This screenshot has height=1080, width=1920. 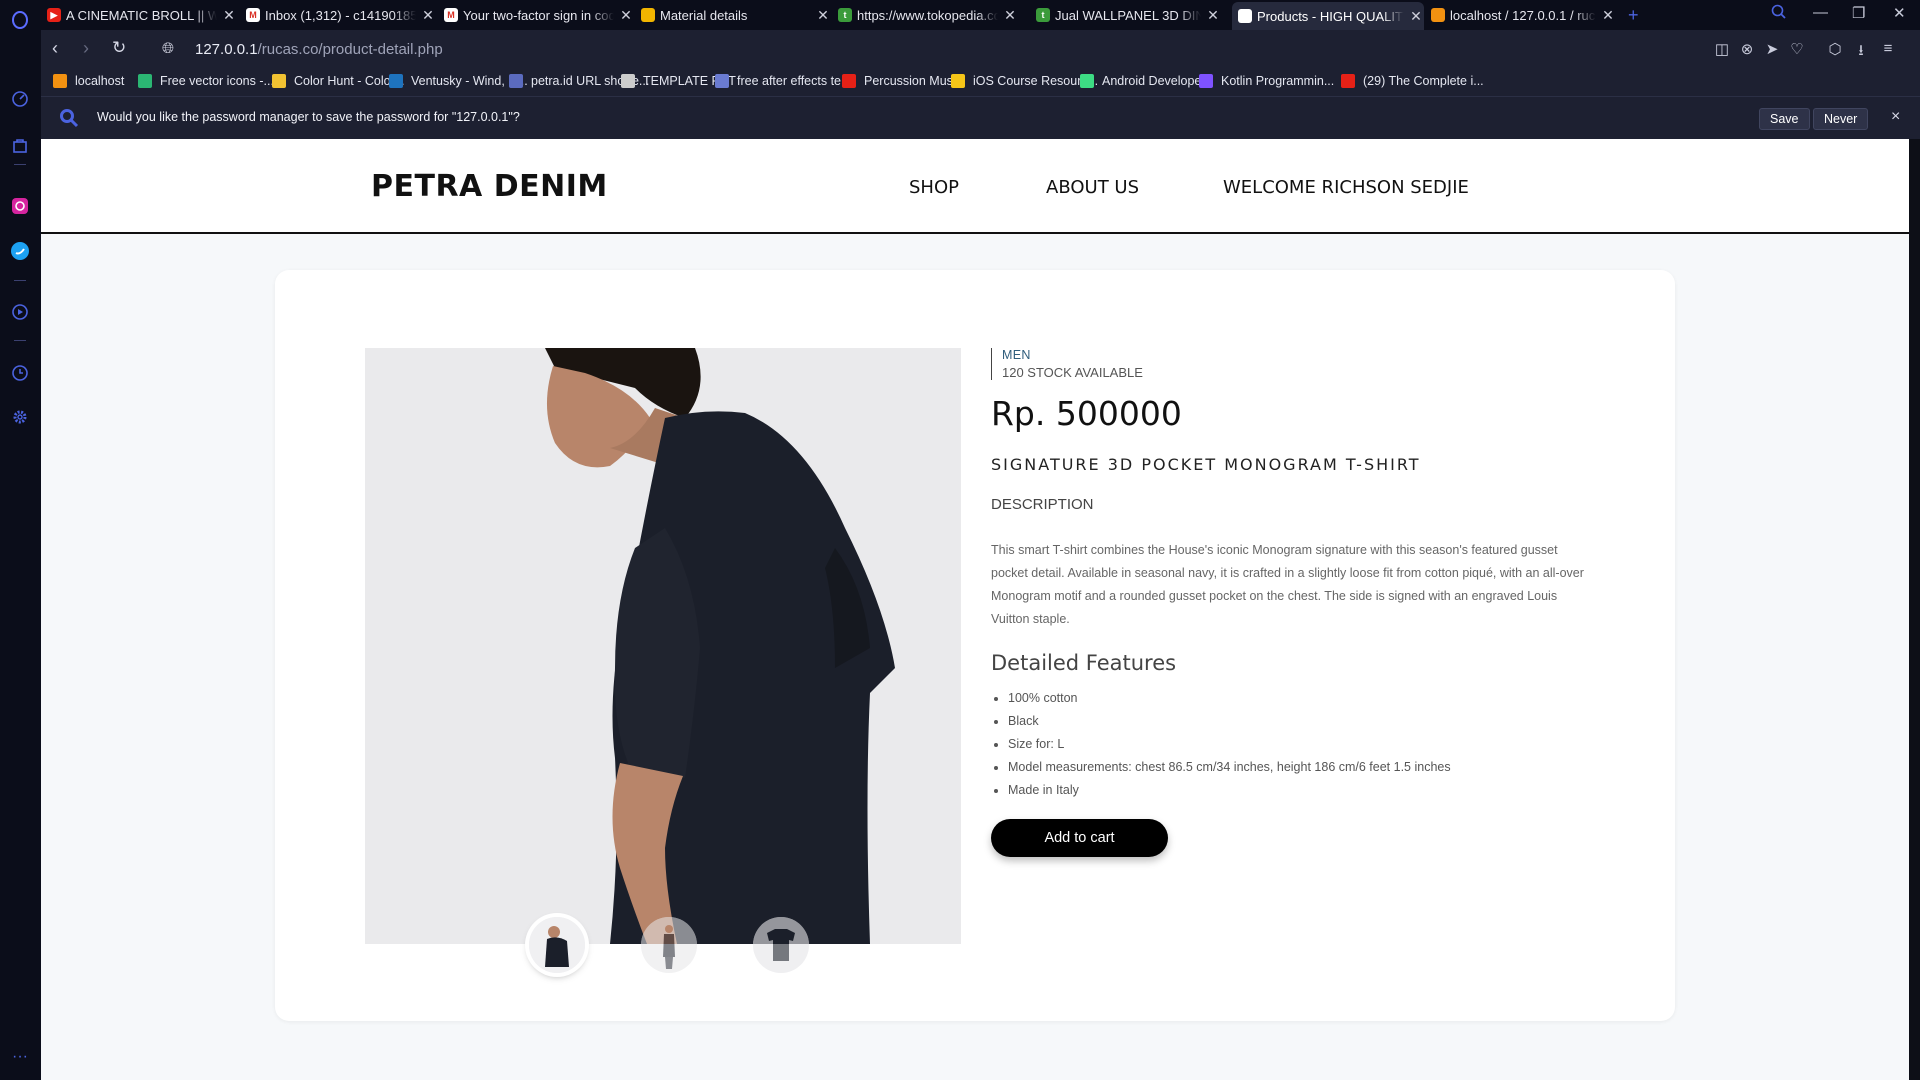 I want to click on list-item: 100% cotton, so click(x=1299, y=698).